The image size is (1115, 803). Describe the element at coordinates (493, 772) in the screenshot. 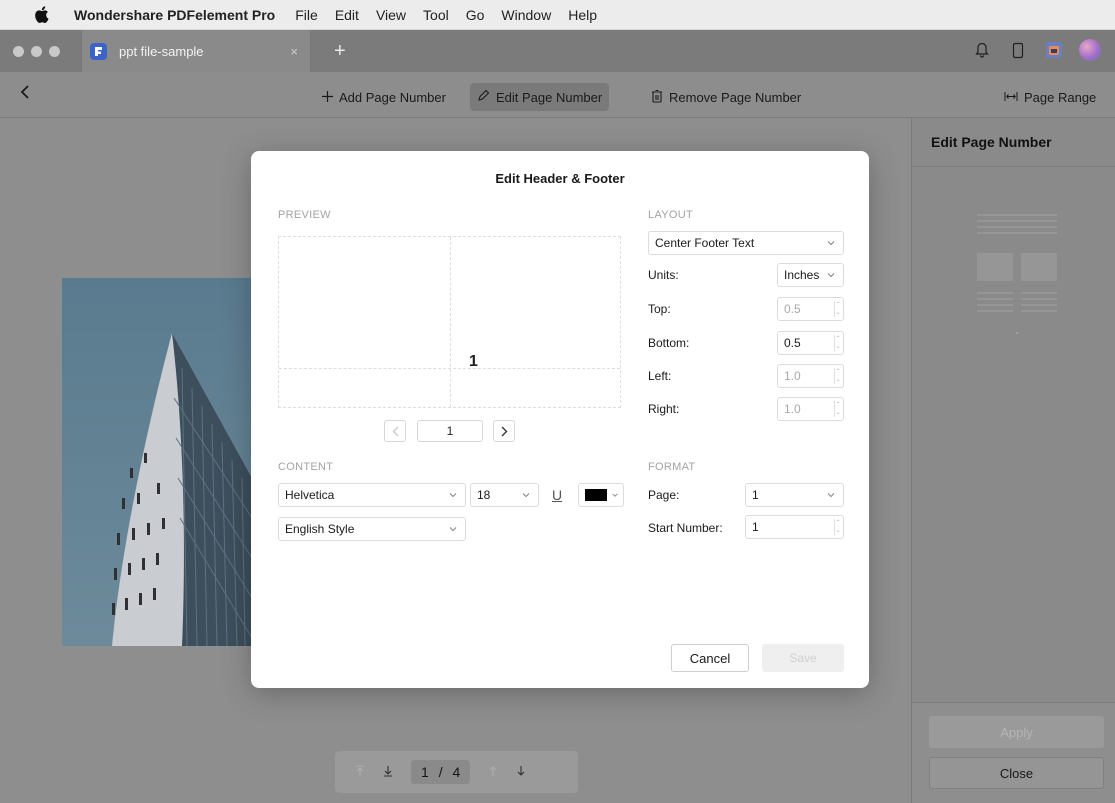

I see `previous-page-icon` at that location.